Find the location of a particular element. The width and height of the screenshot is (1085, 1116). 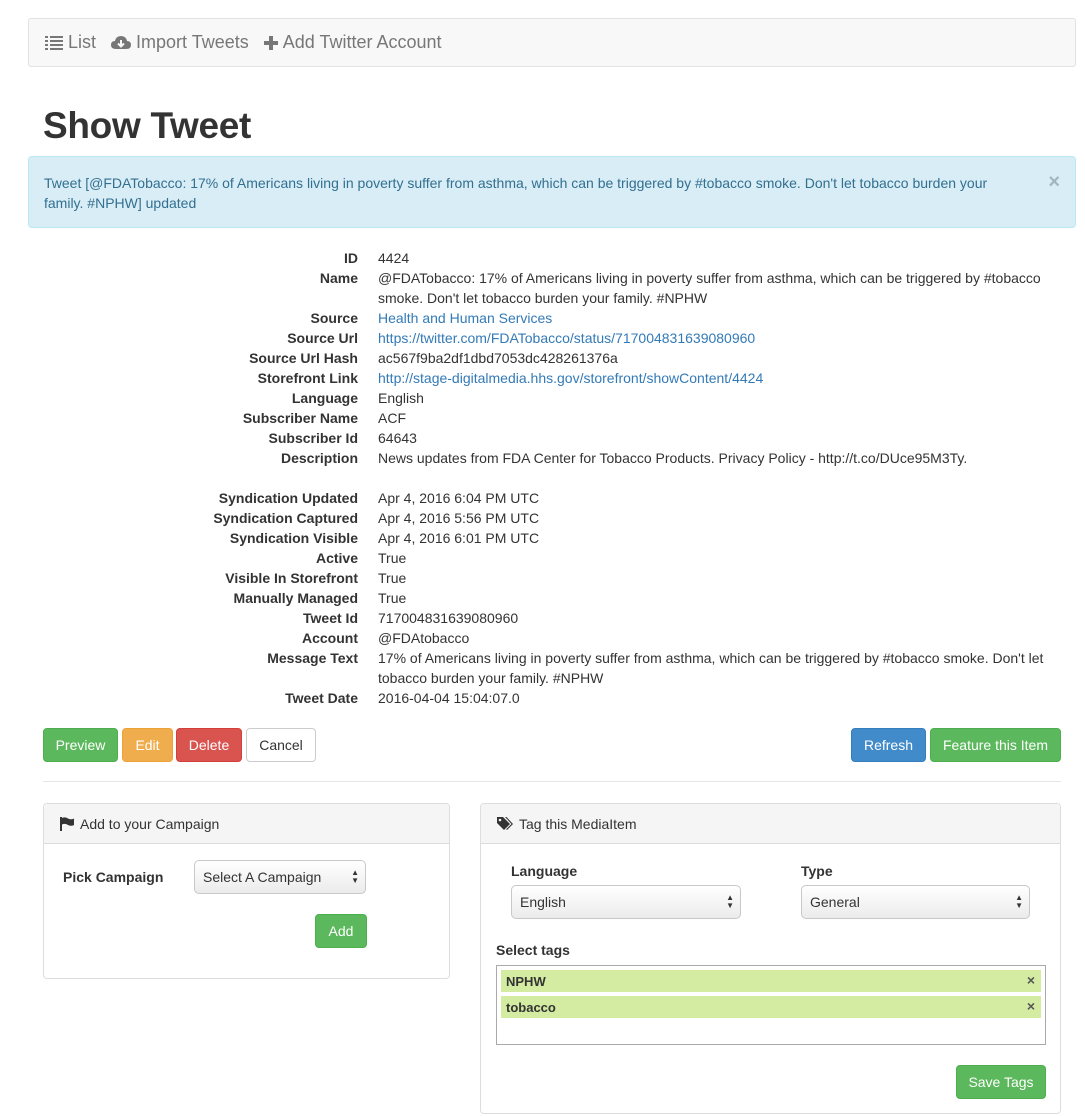

save-tags-button: Save Tags is located at coordinates (1001, 1082).